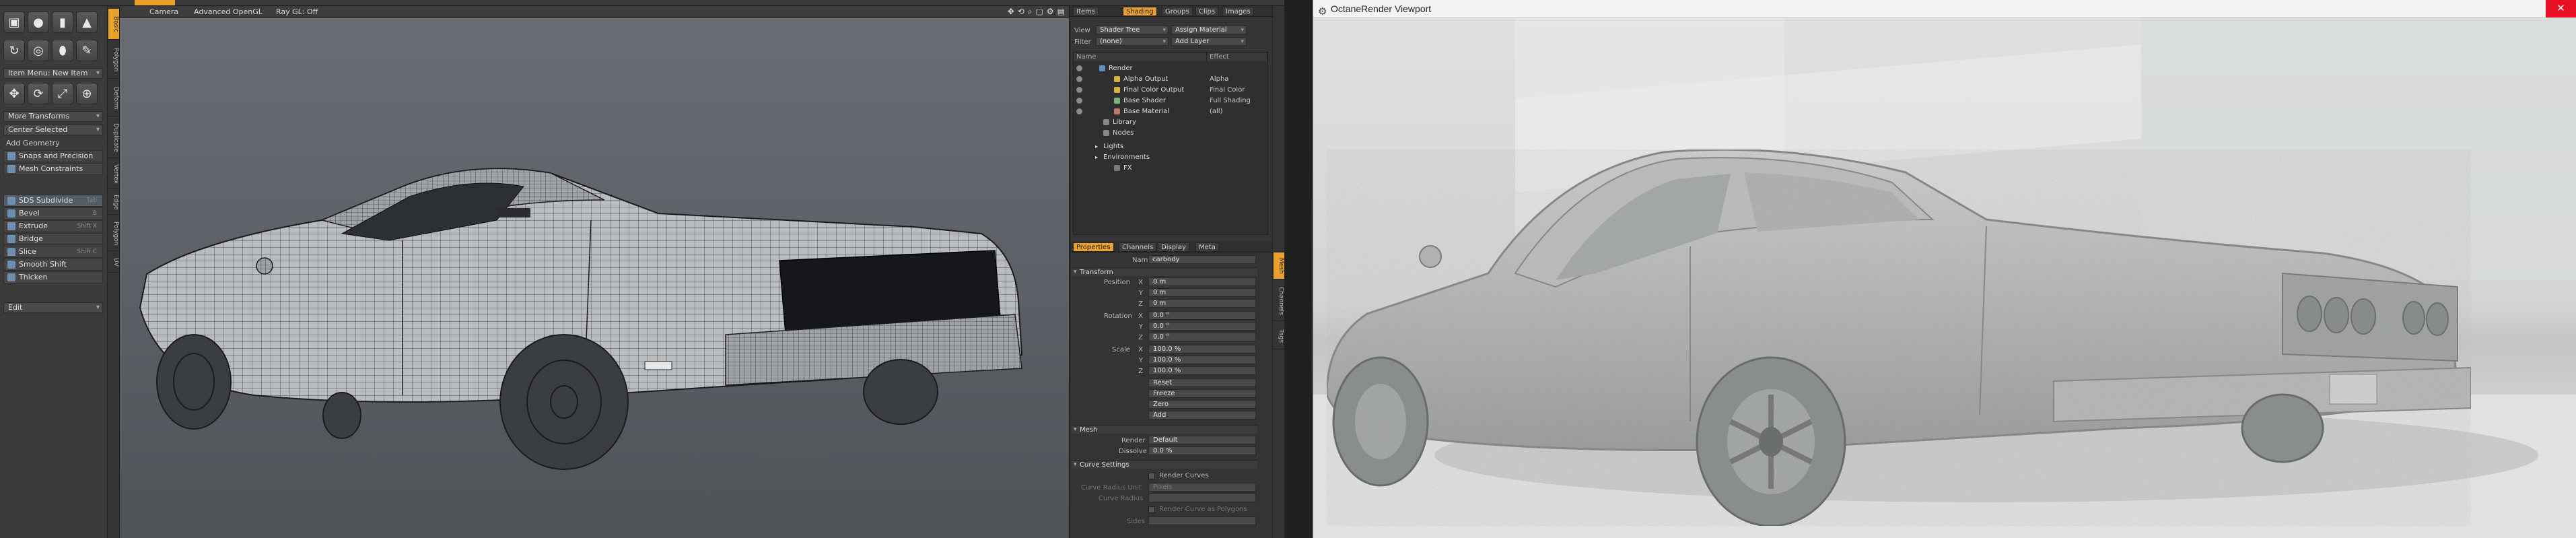 The width and height of the screenshot is (2576, 538). Describe the element at coordinates (1202, 520) in the screenshot. I see `sides-field` at that location.